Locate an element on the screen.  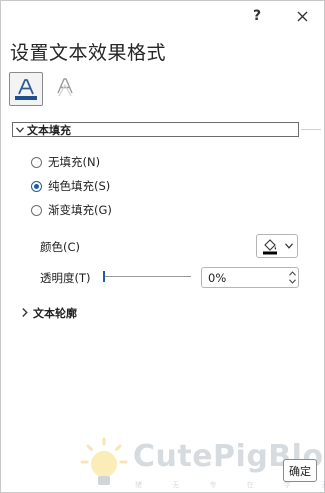
solid-fill-option: 纯色填充(S) is located at coordinates (70, 186).